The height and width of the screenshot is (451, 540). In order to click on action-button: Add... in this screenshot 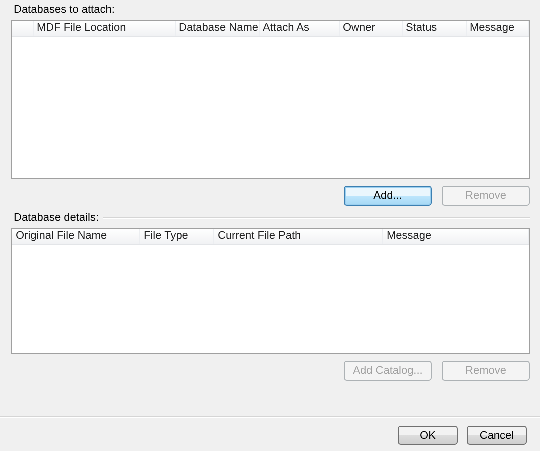, I will do `click(388, 196)`.